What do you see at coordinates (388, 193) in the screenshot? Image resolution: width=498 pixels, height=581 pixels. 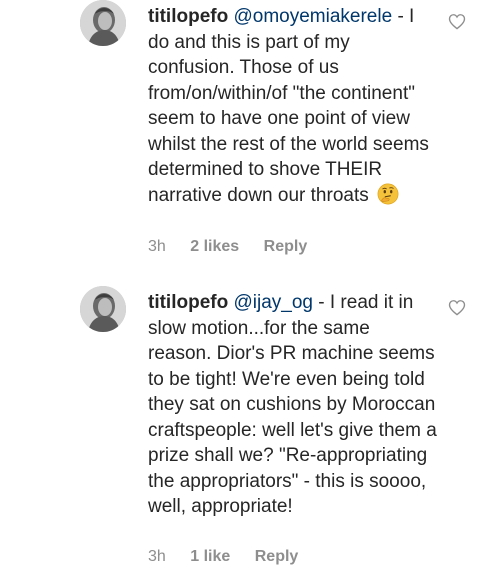 I see `thinking-face-emoji` at bounding box center [388, 193].